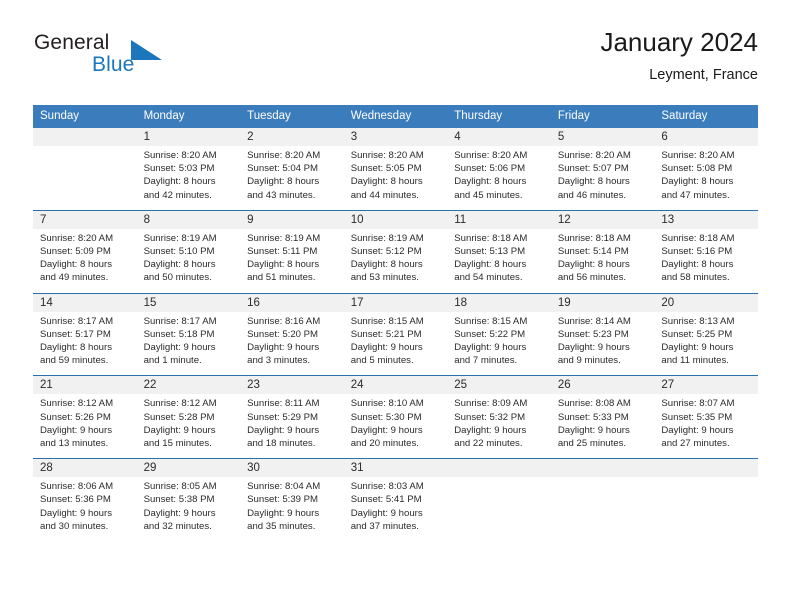 This screenshot has height=612, width=792. I want to click on day-number-cell: 31, so click(395, 468).